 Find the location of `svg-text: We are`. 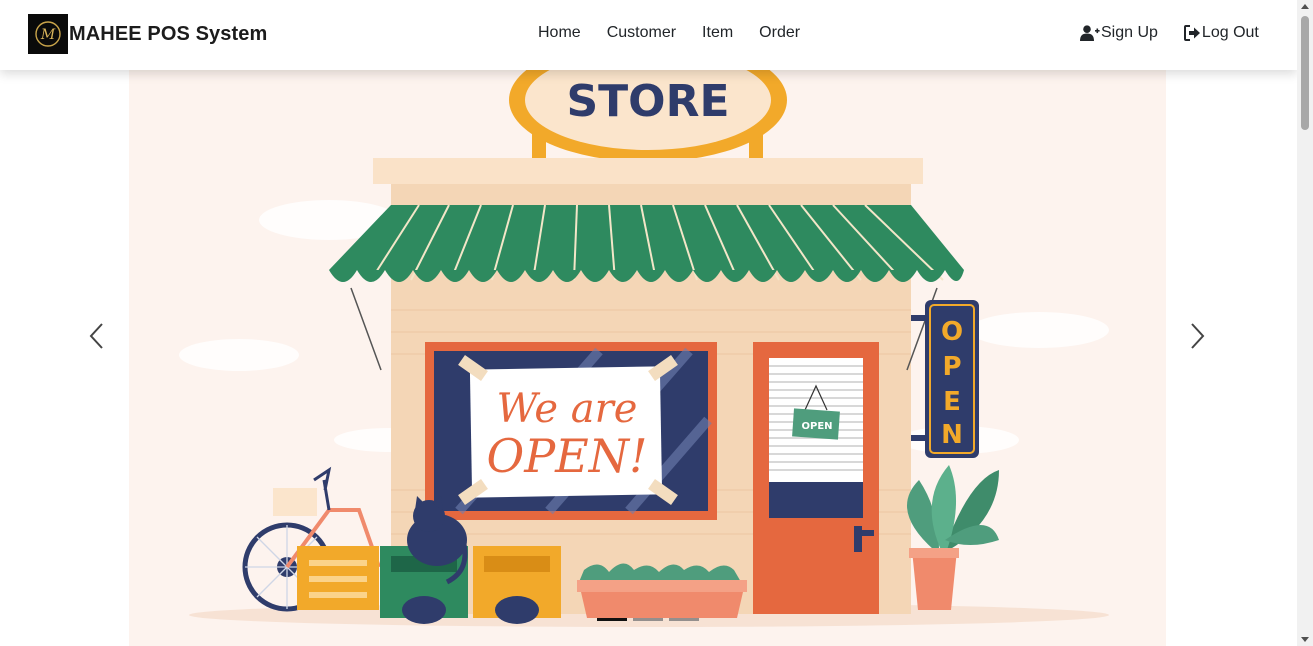

svg-text: We are is located at coordinates (567, 409).